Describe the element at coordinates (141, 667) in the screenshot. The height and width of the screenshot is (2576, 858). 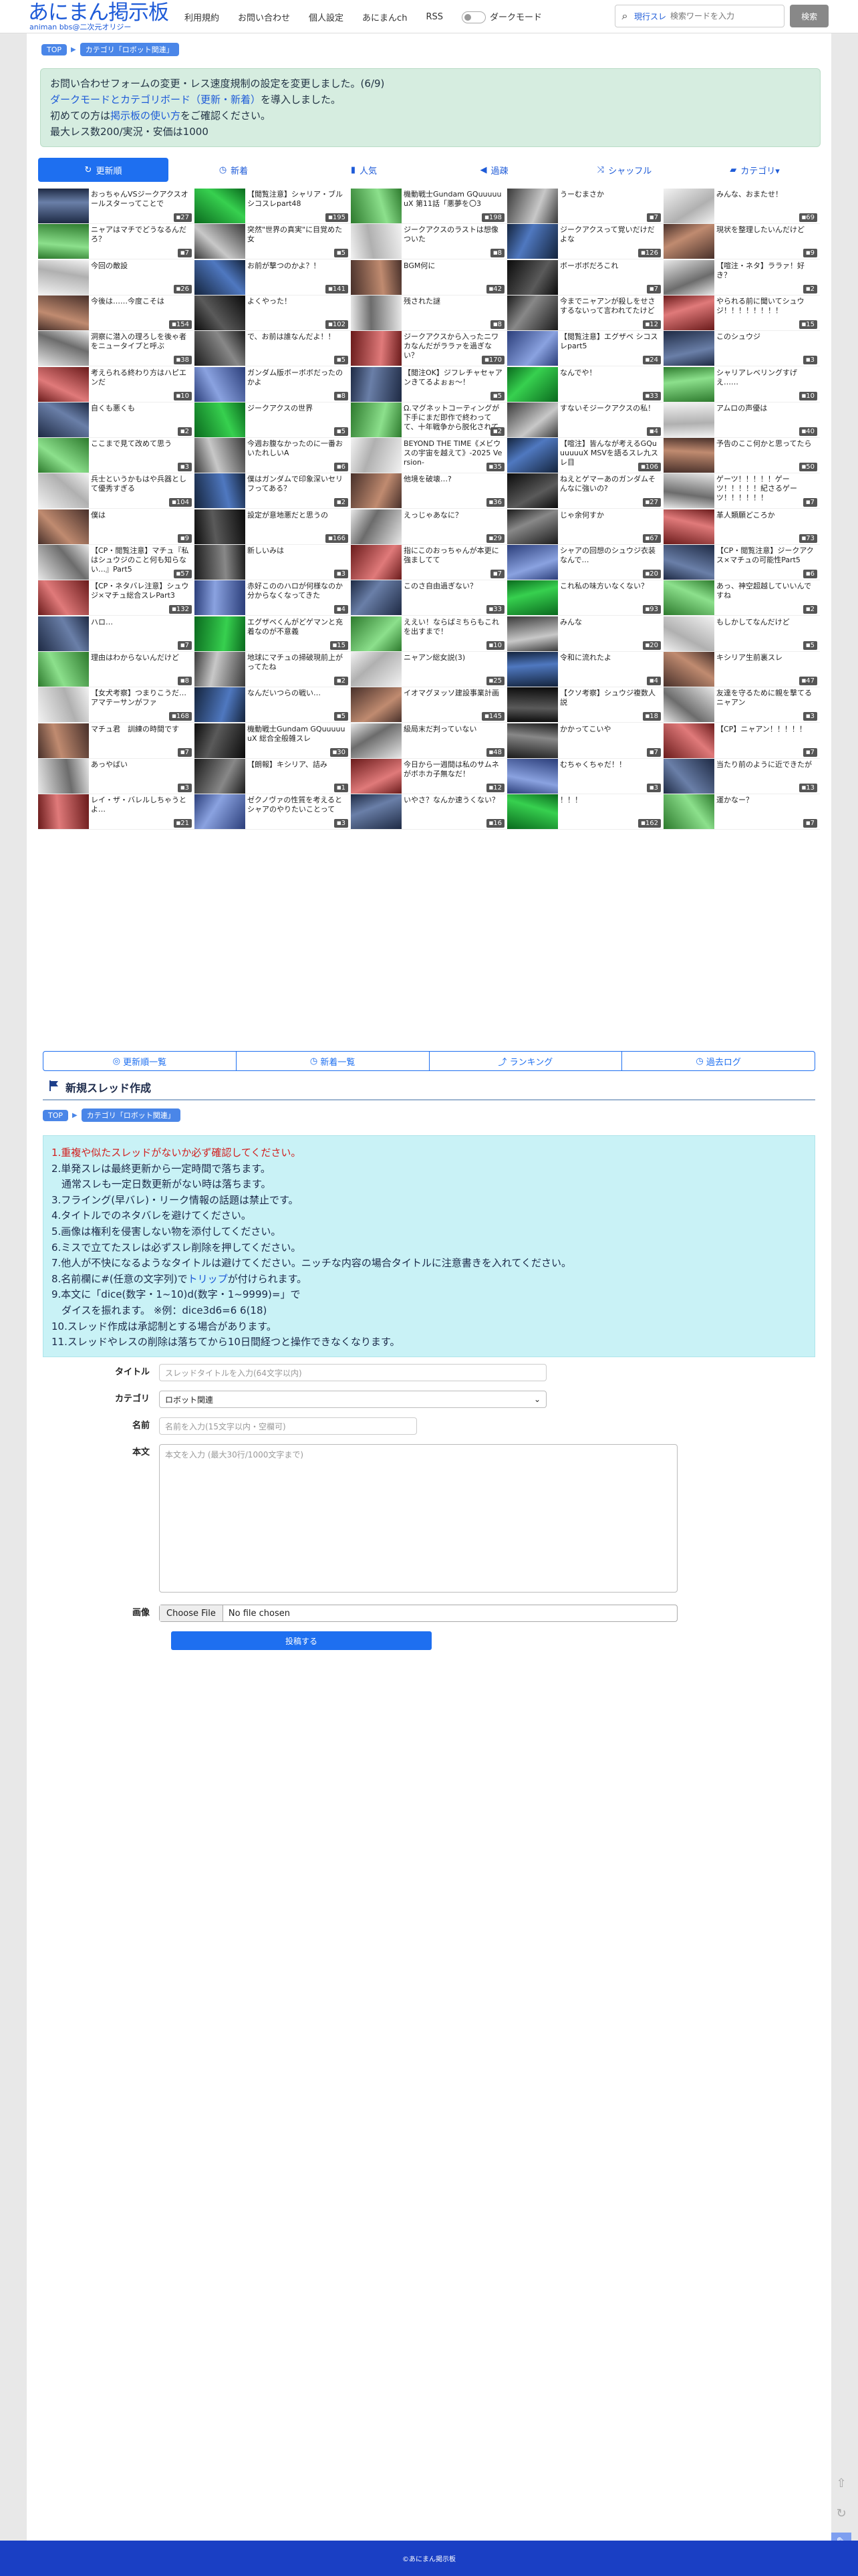
I see `thread-title: 理由はわからないんだけど` at that location.